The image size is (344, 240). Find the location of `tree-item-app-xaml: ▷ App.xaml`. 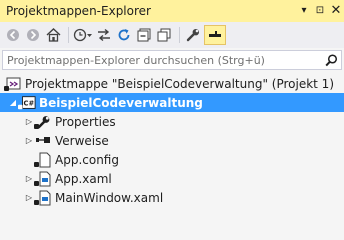

tree-item-app-xaml: ▷ App.xaml is located at coordinates (172, 178).